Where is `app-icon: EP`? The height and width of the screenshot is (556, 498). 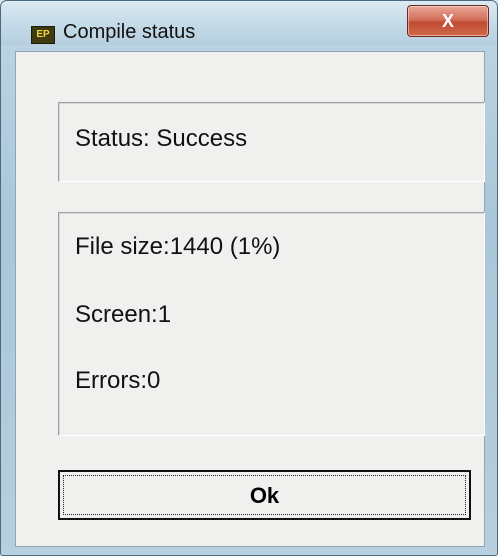 app-icon: EP is located at coordinates (43, 35).